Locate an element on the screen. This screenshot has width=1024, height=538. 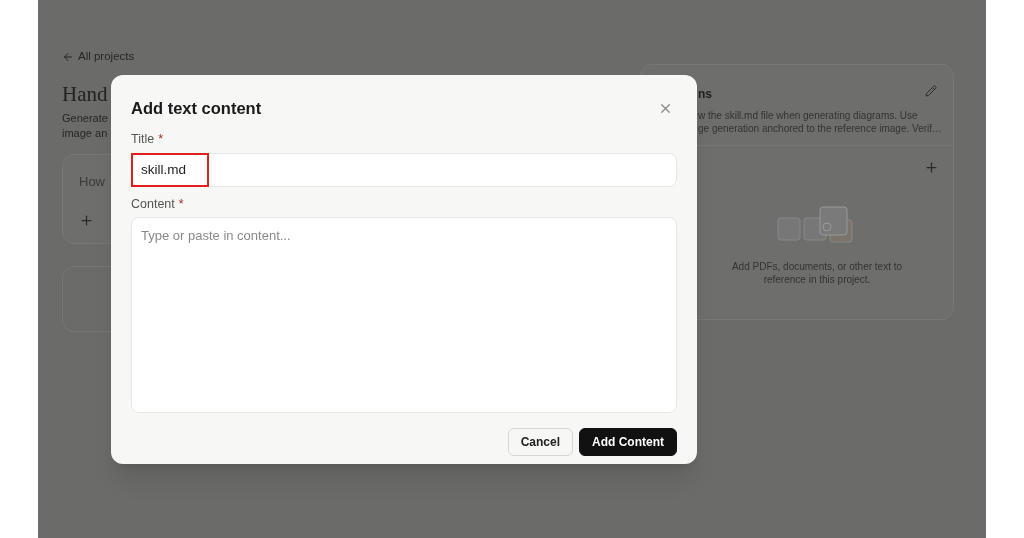
pencil-icon is located at coordinates (931, 91).